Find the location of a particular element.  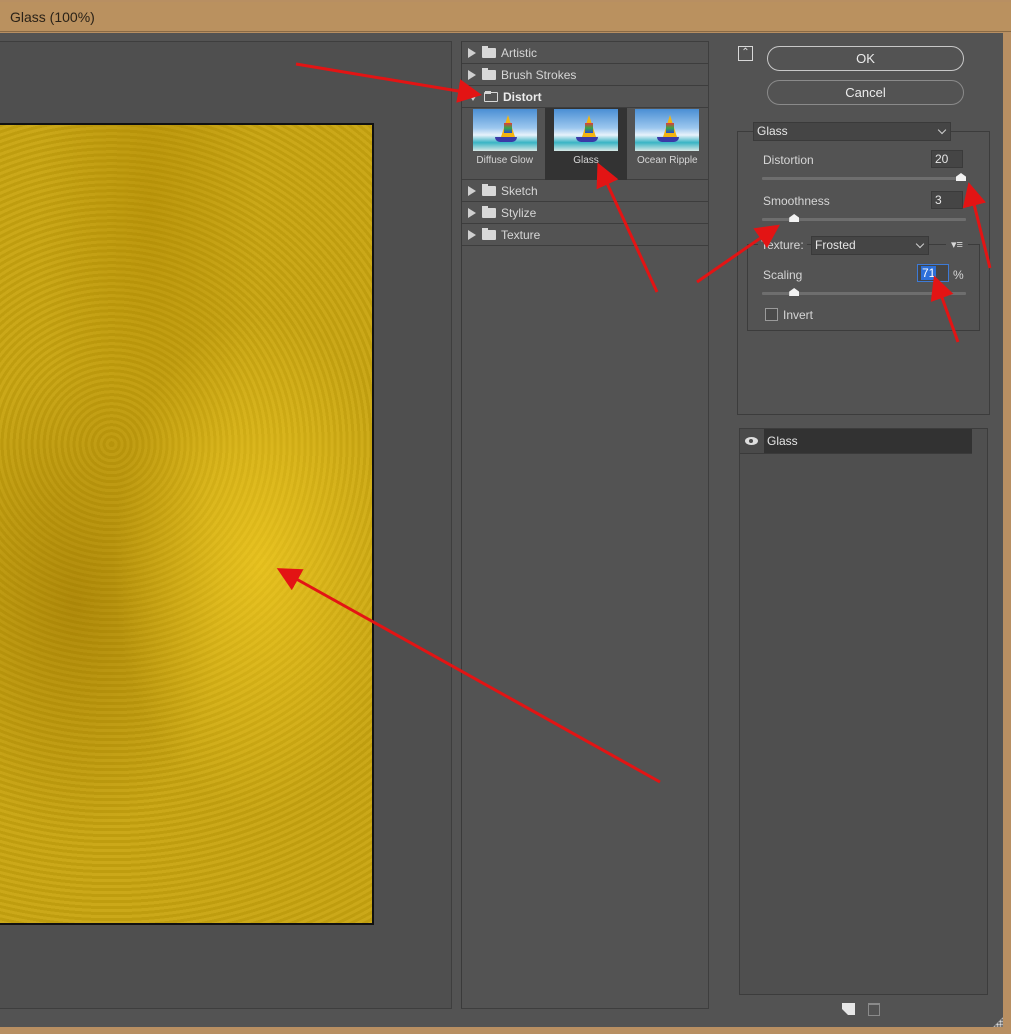

distort-thumbnails: Diffuse Glow Glass Ocean Ripple is located at coordinates (585, 144).